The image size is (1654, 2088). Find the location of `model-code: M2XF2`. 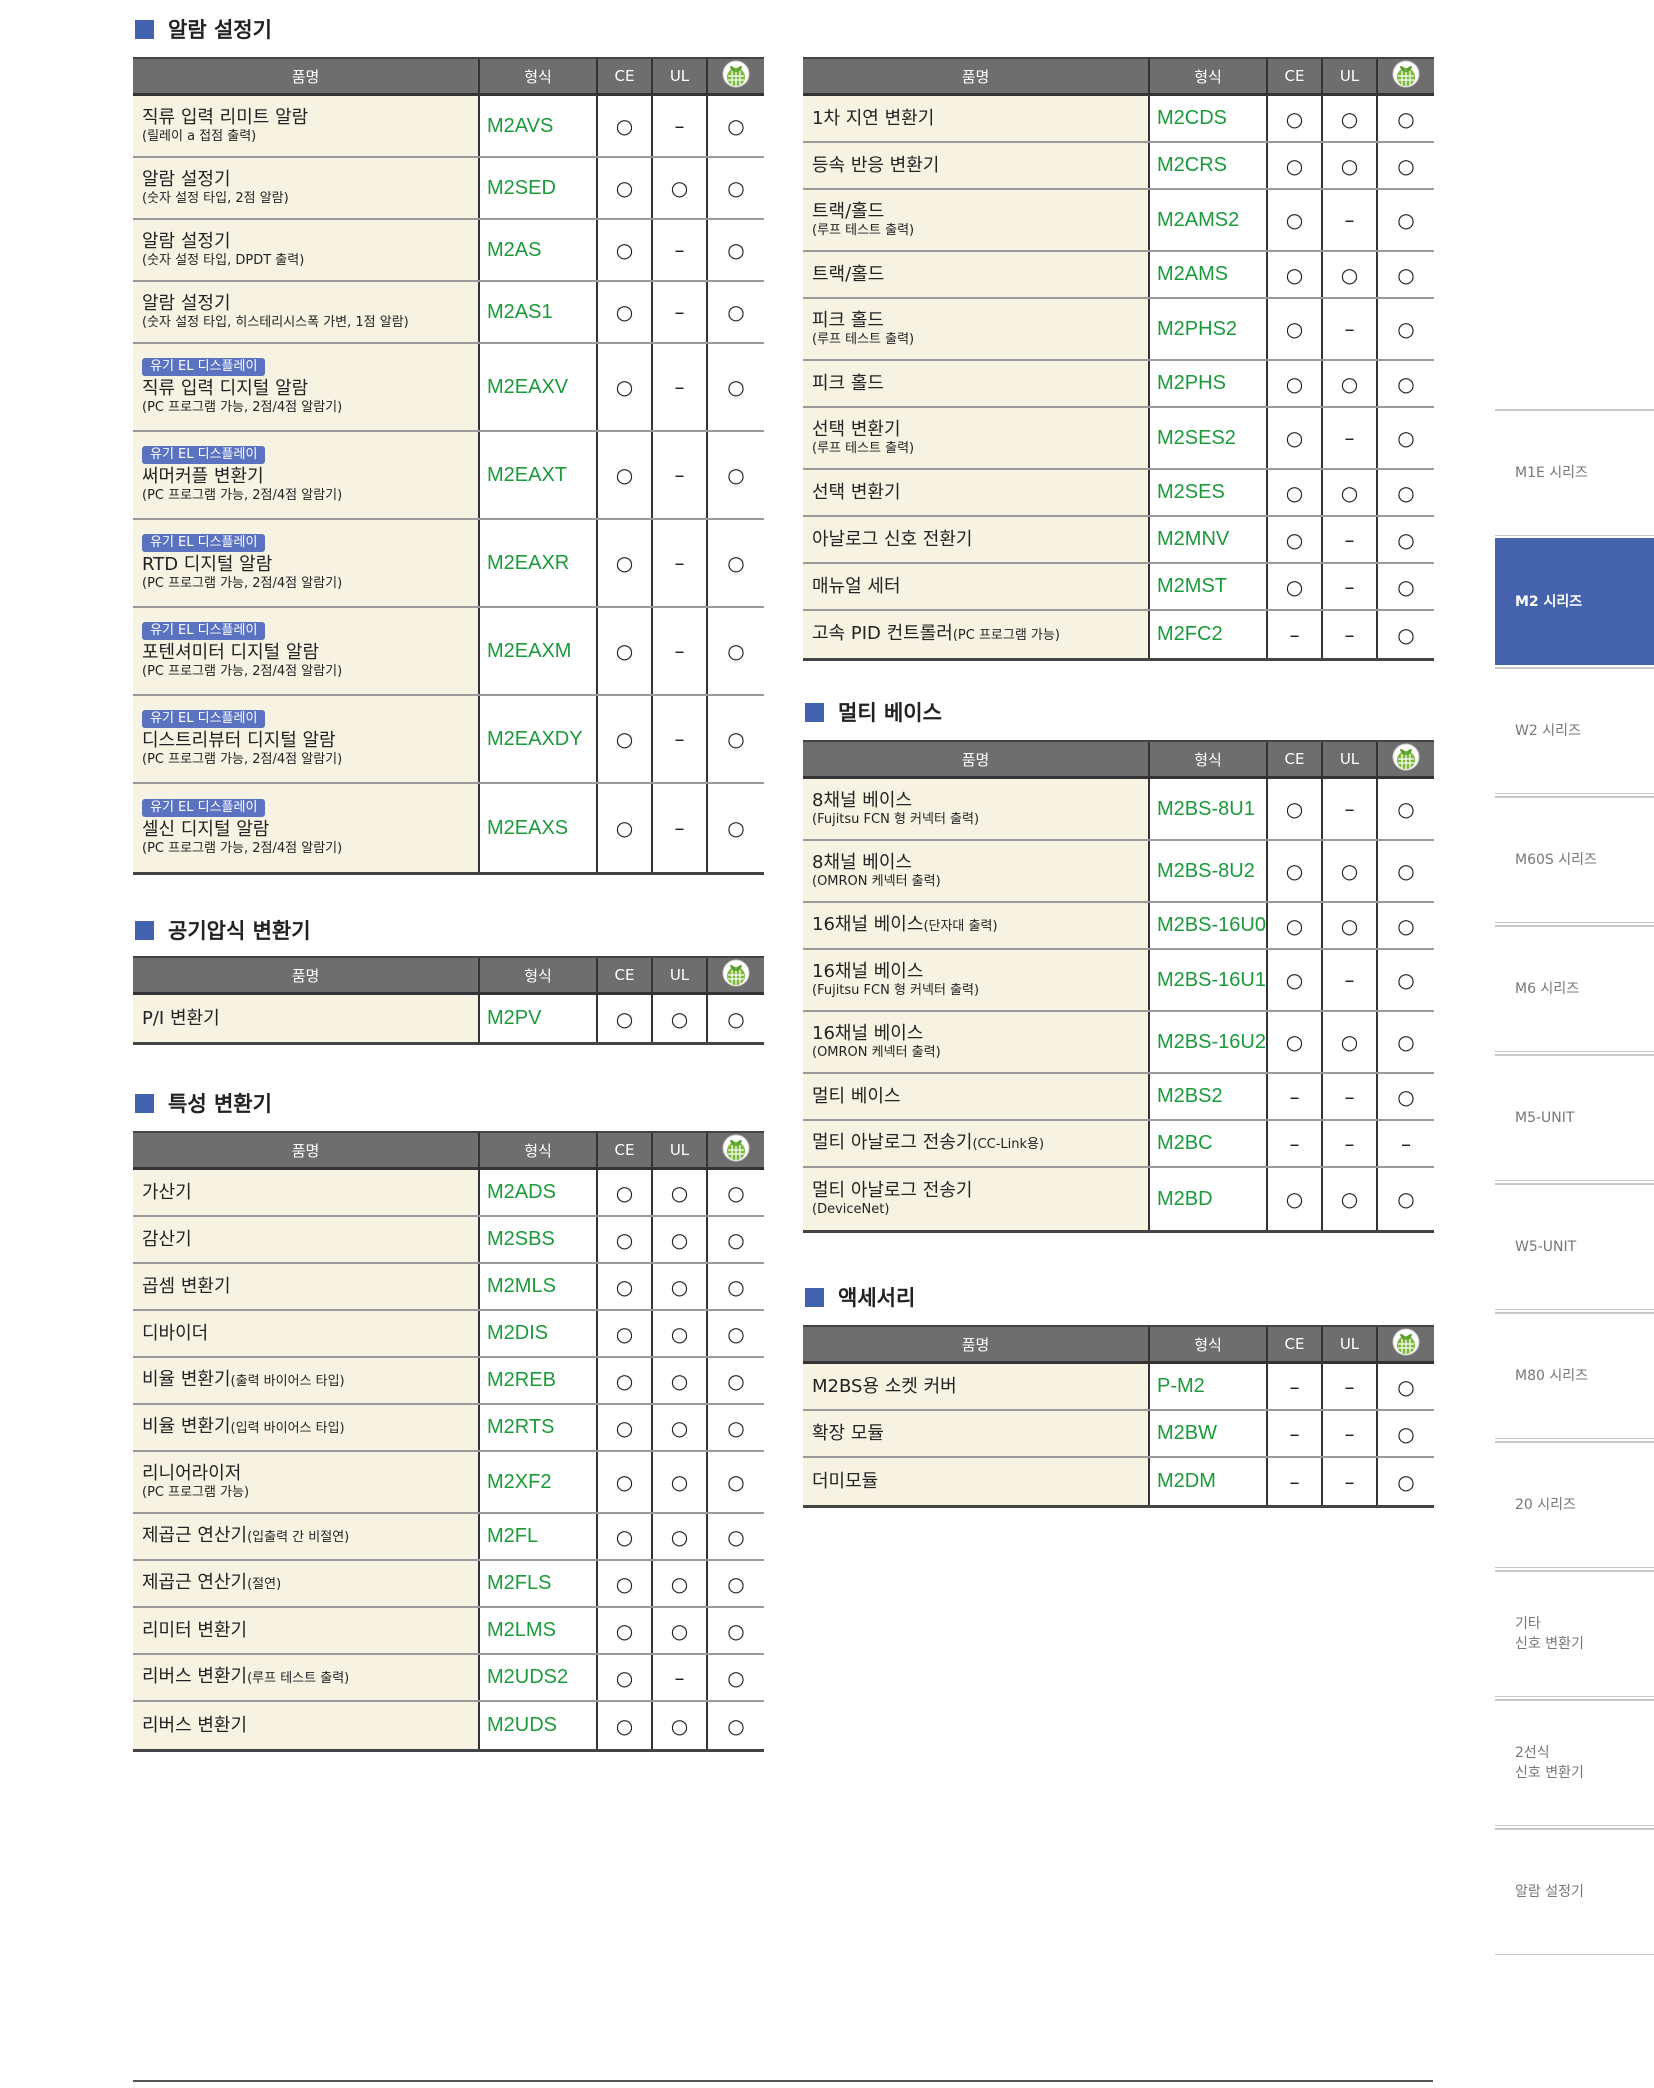

model-code: M2XF2 is located at coordinates (539, 1482).